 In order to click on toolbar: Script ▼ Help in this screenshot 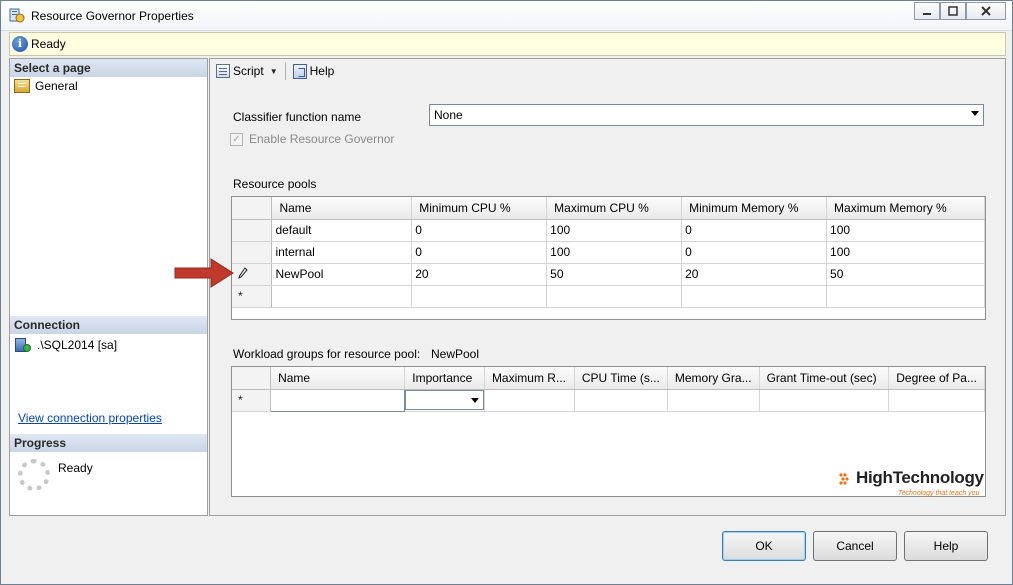, I will do `click(607, 71)`.